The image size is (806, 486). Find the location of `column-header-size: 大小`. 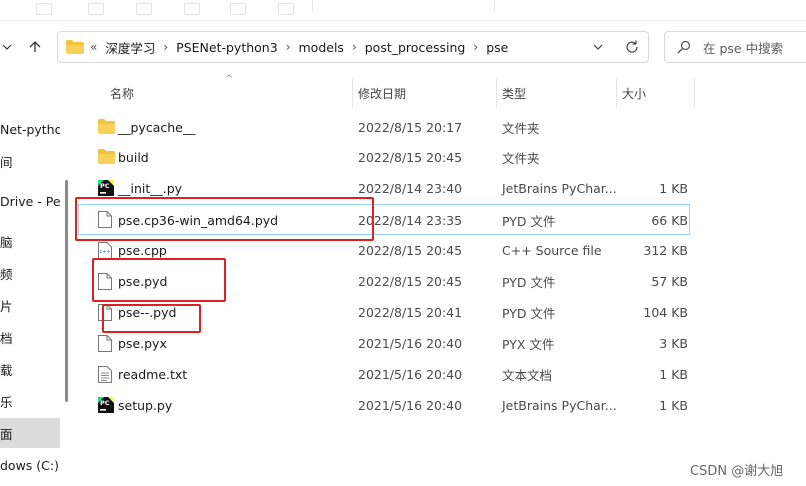

column-header-size: 大小 is located at coordinates (634, 93).